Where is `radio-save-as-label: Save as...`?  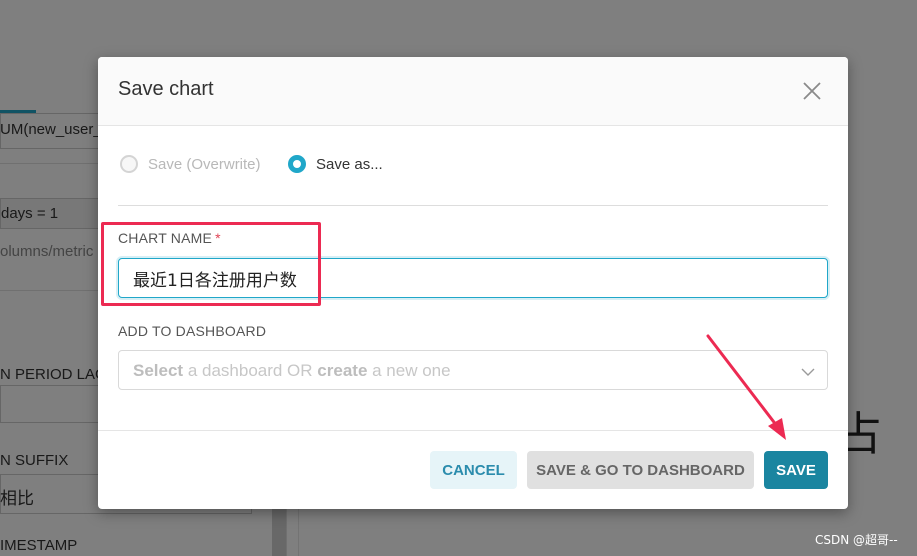 radio-save-as-label: Save as... is located at coordinates (349, 164).